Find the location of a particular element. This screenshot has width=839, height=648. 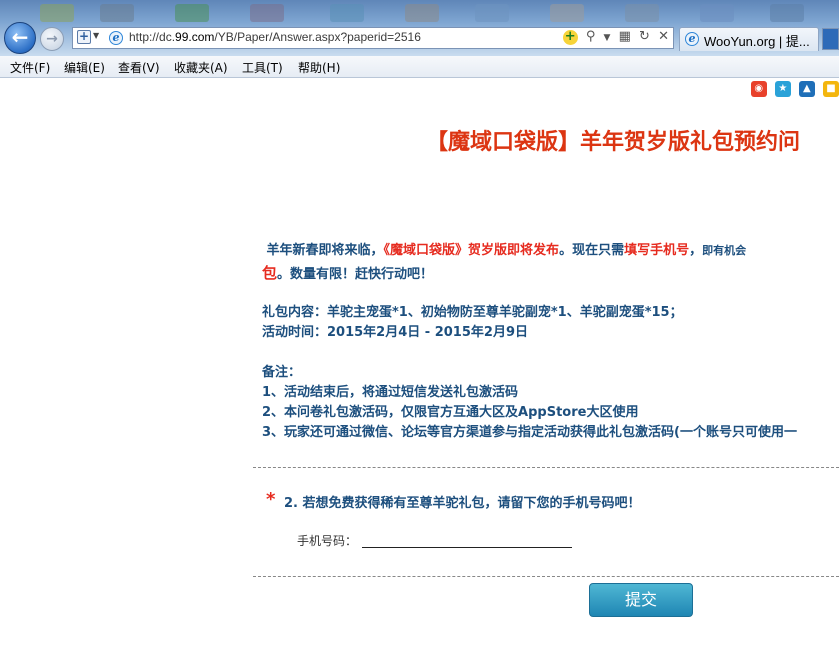

renren-icon: ▲ is located at coordinates (806, 89).